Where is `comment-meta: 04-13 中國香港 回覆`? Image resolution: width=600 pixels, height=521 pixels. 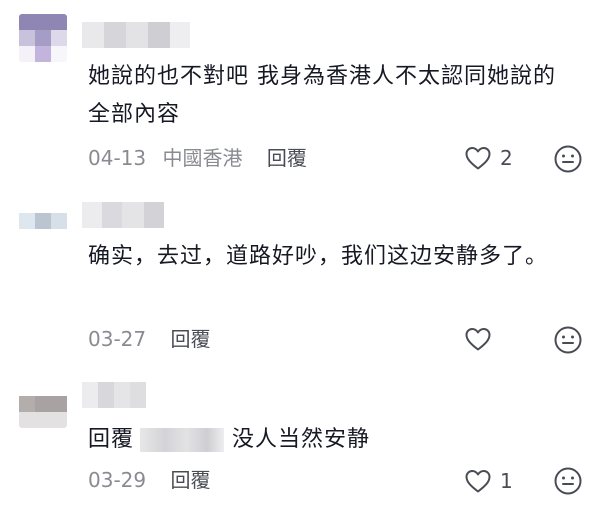 comment-meta: 04-13 中國香港 回覆 is located at coordinates (197, 158).